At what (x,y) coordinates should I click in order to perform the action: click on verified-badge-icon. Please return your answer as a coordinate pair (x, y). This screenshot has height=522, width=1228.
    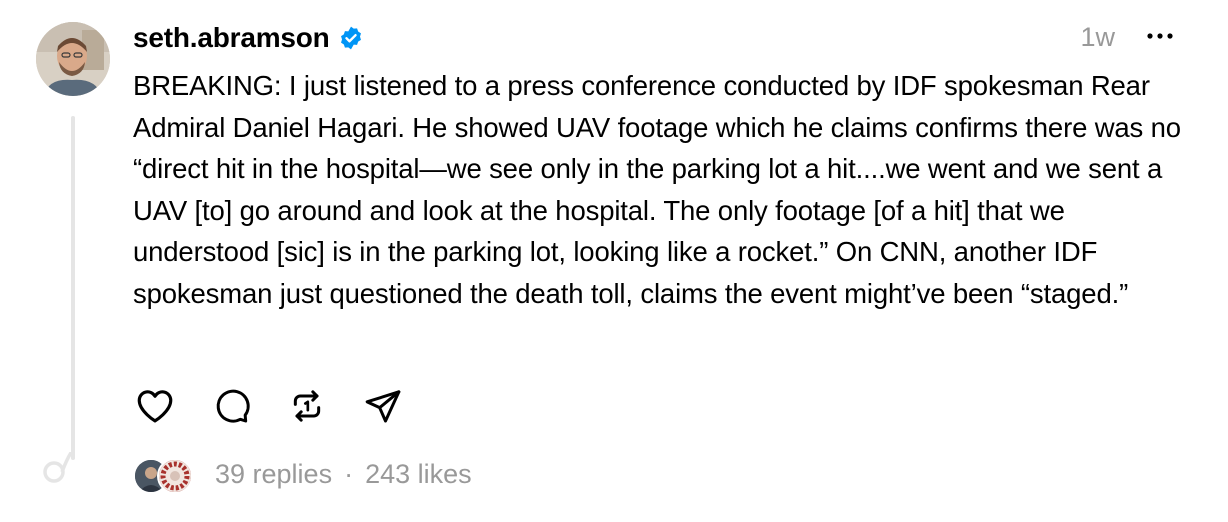
    Looking at the image, I should click on (351, 38).